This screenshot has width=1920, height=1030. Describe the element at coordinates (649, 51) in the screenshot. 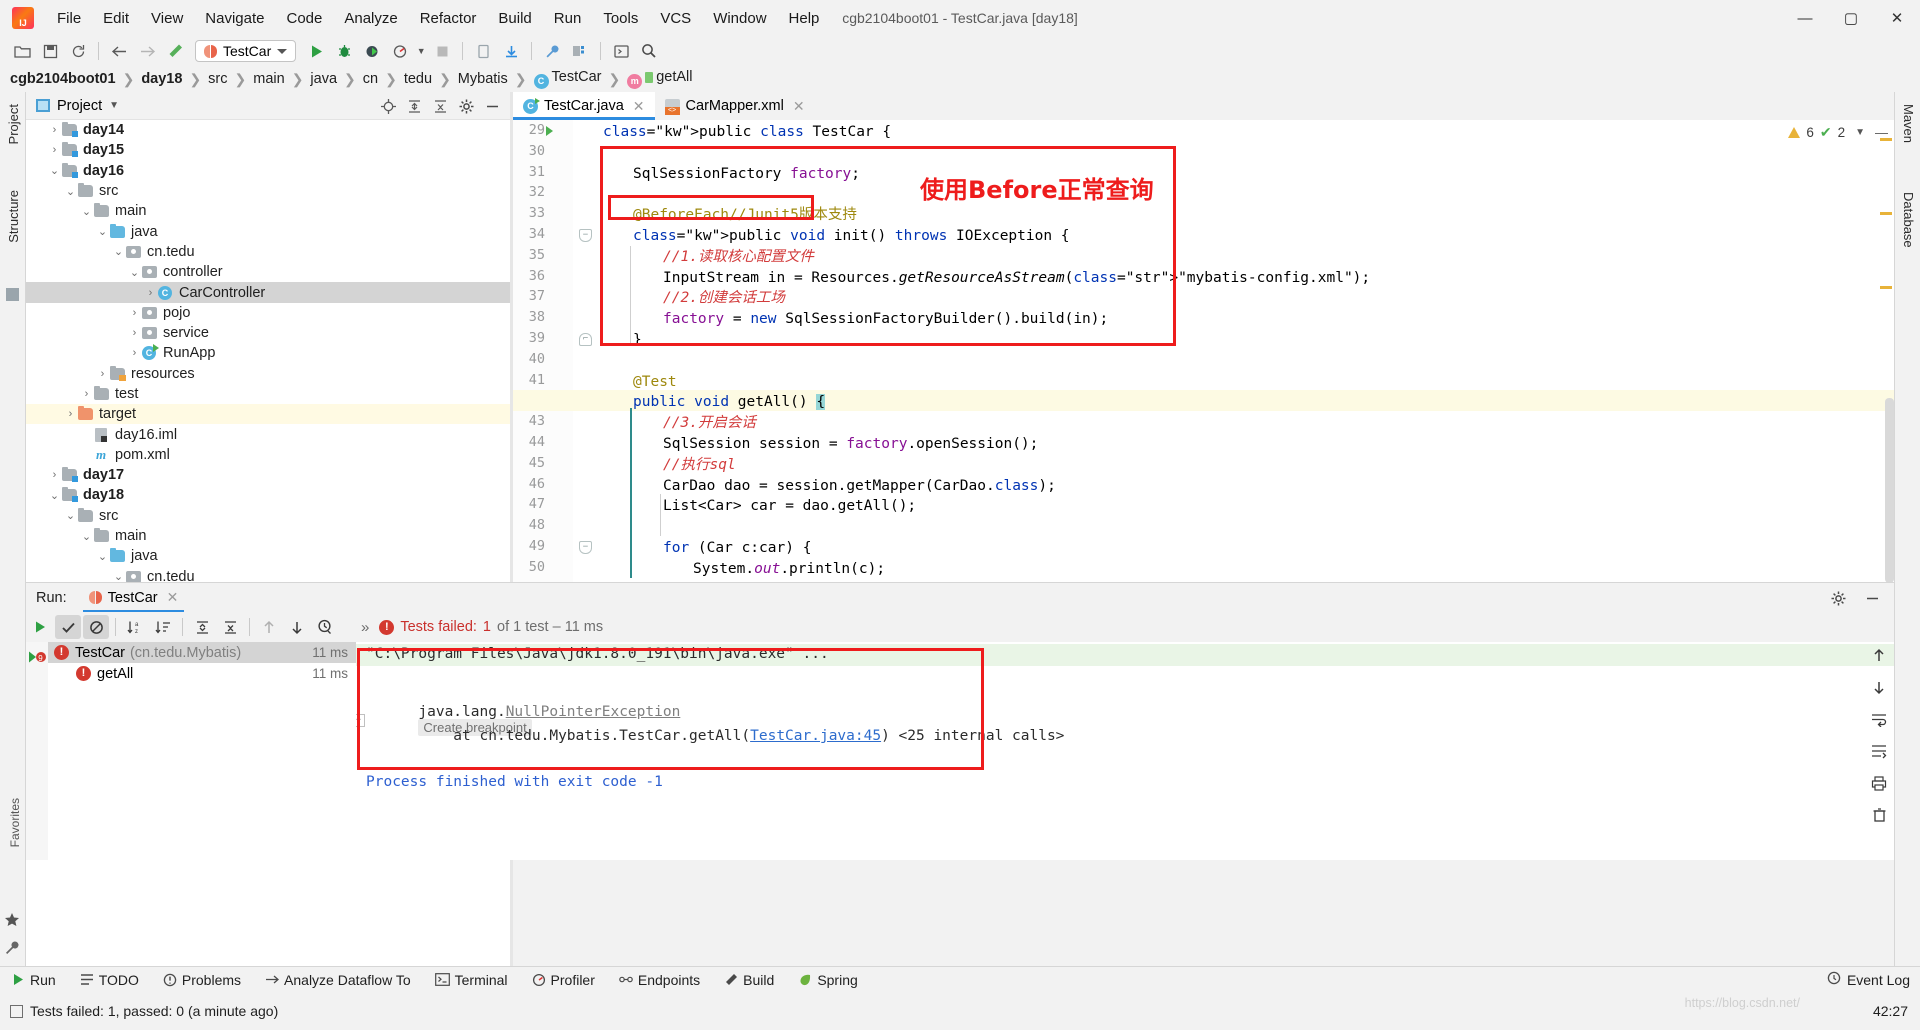

I see `search-everywhere-icon` at that location.